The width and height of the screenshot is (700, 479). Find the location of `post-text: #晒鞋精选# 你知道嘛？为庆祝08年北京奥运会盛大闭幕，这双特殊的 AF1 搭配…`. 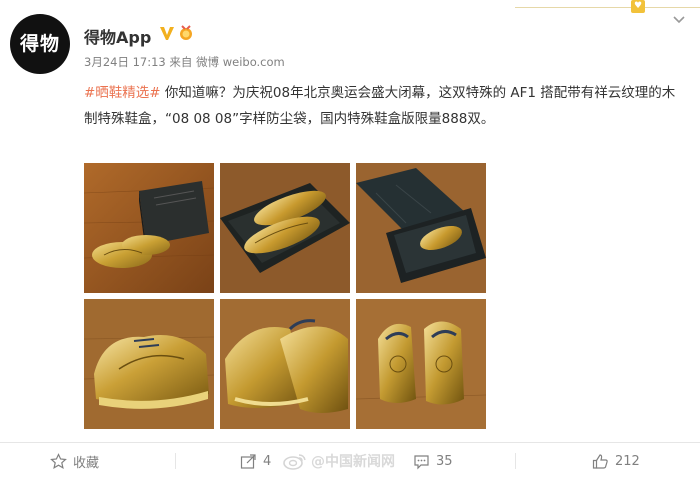

post-text: #晒鞋精选# 你知道嘛？为庆祝08年北京奥运会盛大闭幕，这双特殊的 AF1 搭配… is located at coordinates (384, 106).